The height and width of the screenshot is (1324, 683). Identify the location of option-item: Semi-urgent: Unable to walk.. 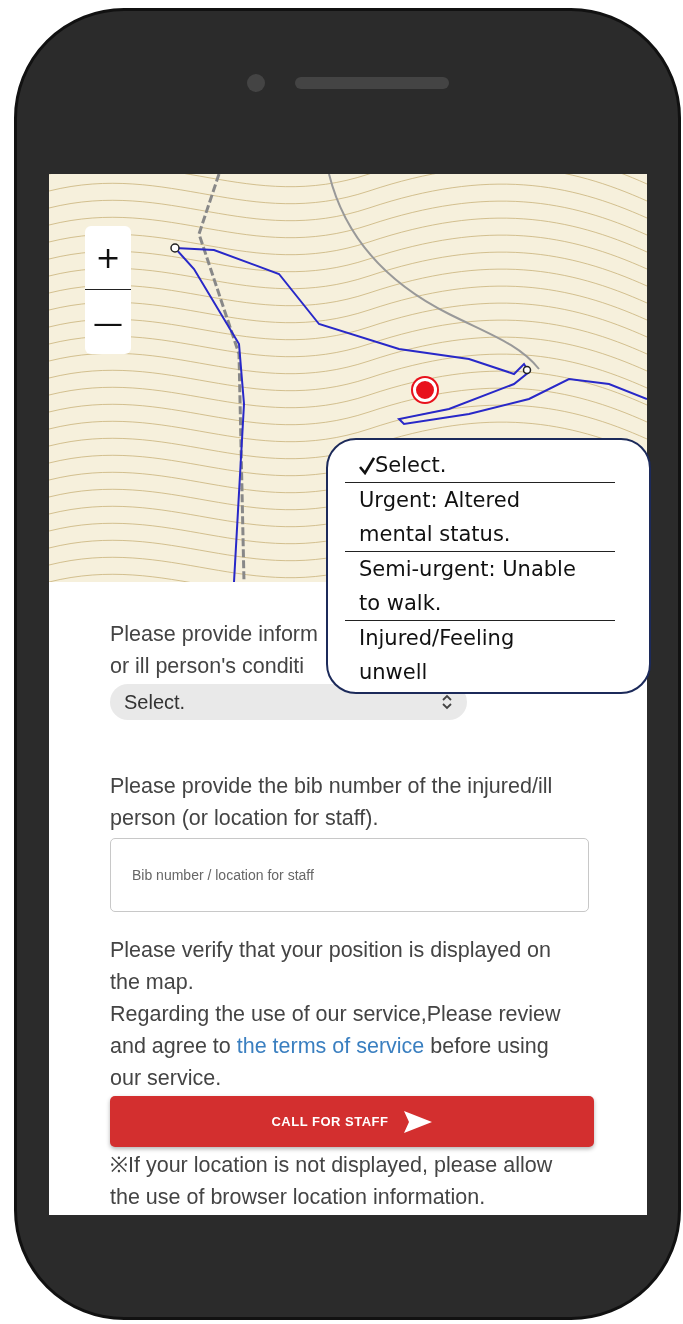
(480, 586).